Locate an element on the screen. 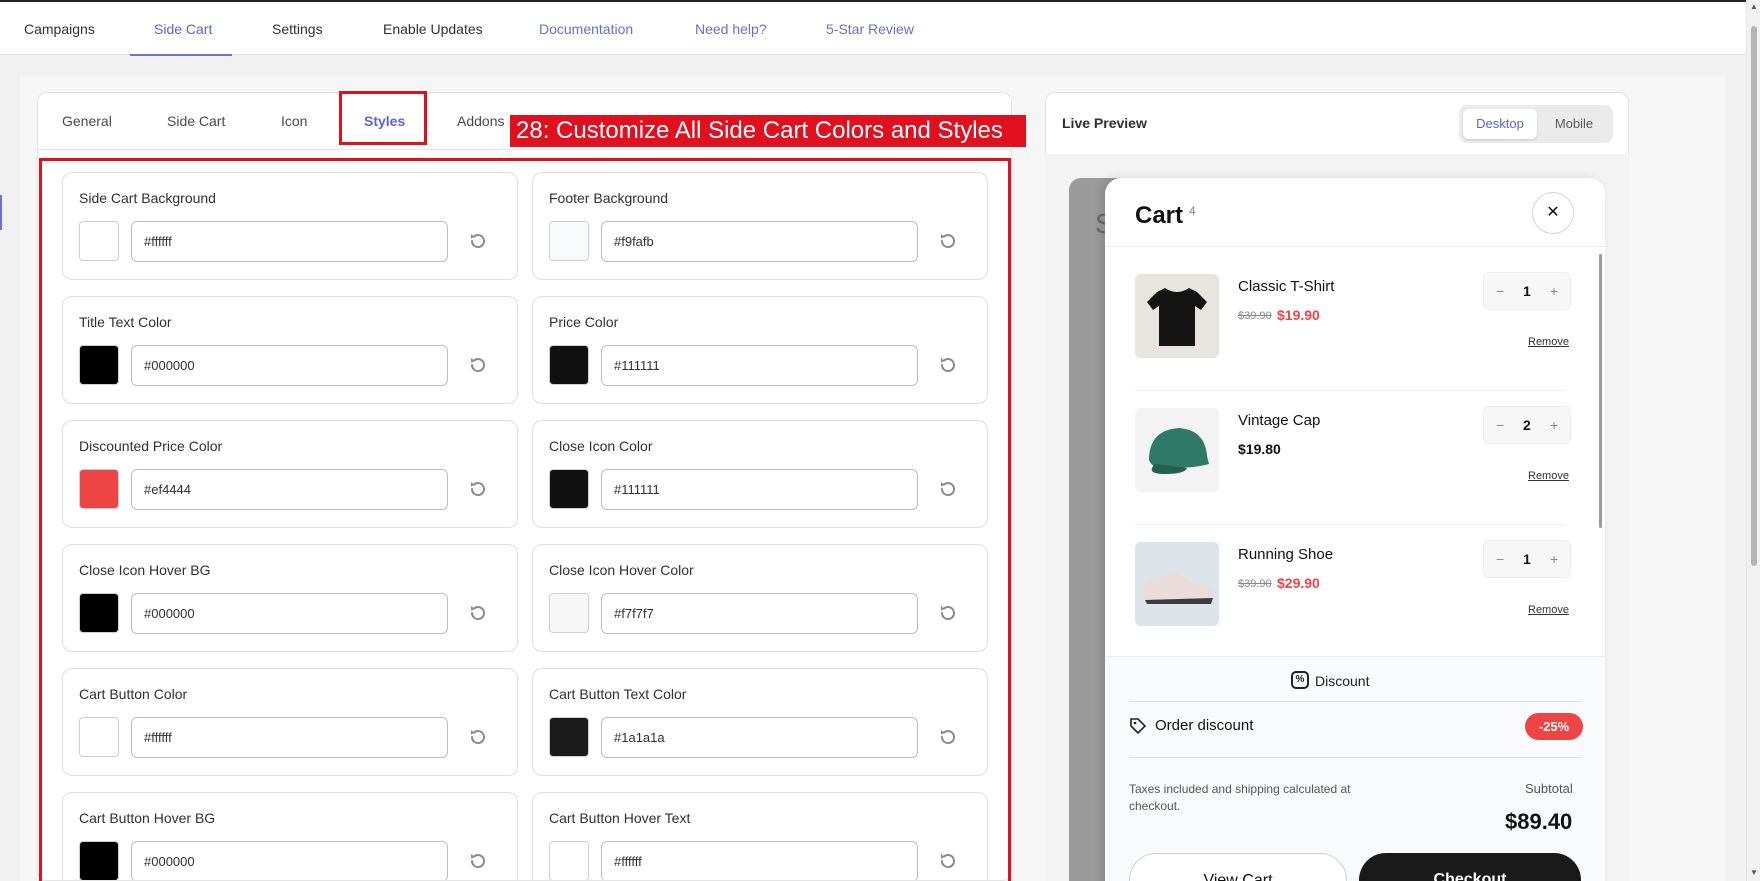 This screenshot has width=1760, height=881. subtab-general: General is located at coordinates (87, 121).